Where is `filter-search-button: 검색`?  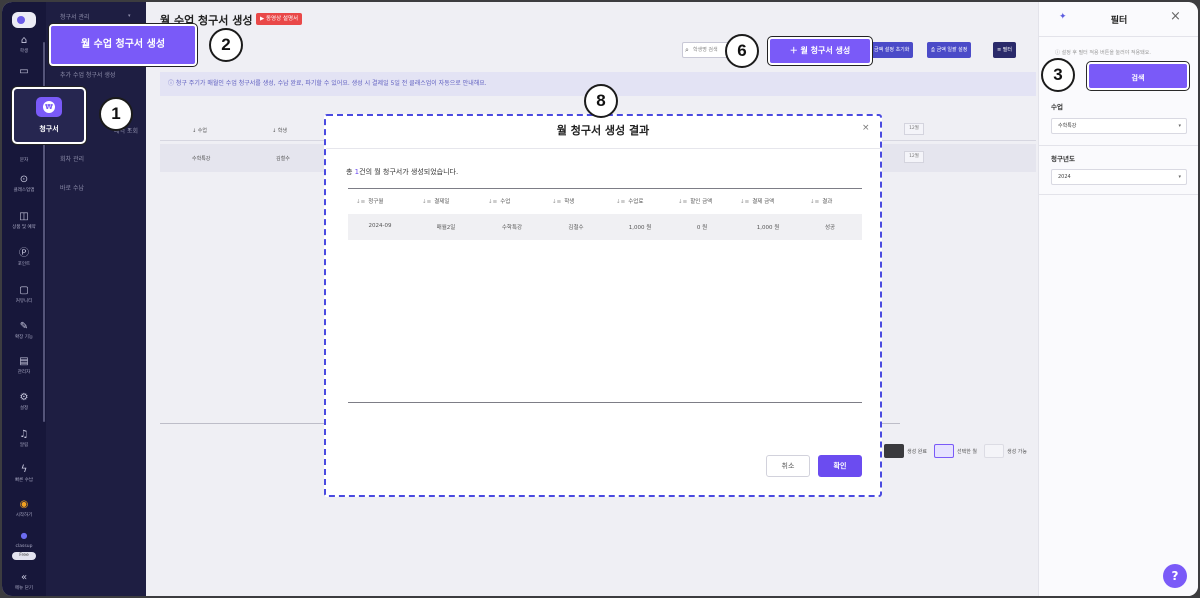
filter-search-button: 검색 is located at coordinates (1138, 76).